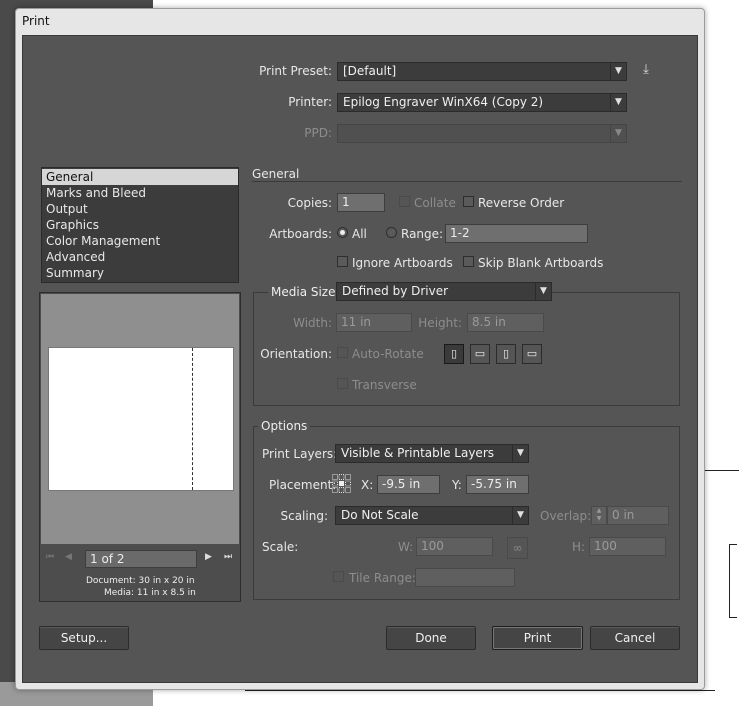 Image resolution: width=739 pixels, height=706 pixels. Describe the element at coordinates (295, 71) in the screenshot. I see `print-preset-label: Print Preset:` at that location.